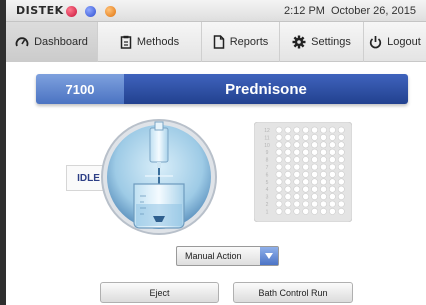  What do you see at coordinates (293, 292) in the screenshot?
I see `bath-control-run-button: Bath Control Run` at bounding box center [293, 292].